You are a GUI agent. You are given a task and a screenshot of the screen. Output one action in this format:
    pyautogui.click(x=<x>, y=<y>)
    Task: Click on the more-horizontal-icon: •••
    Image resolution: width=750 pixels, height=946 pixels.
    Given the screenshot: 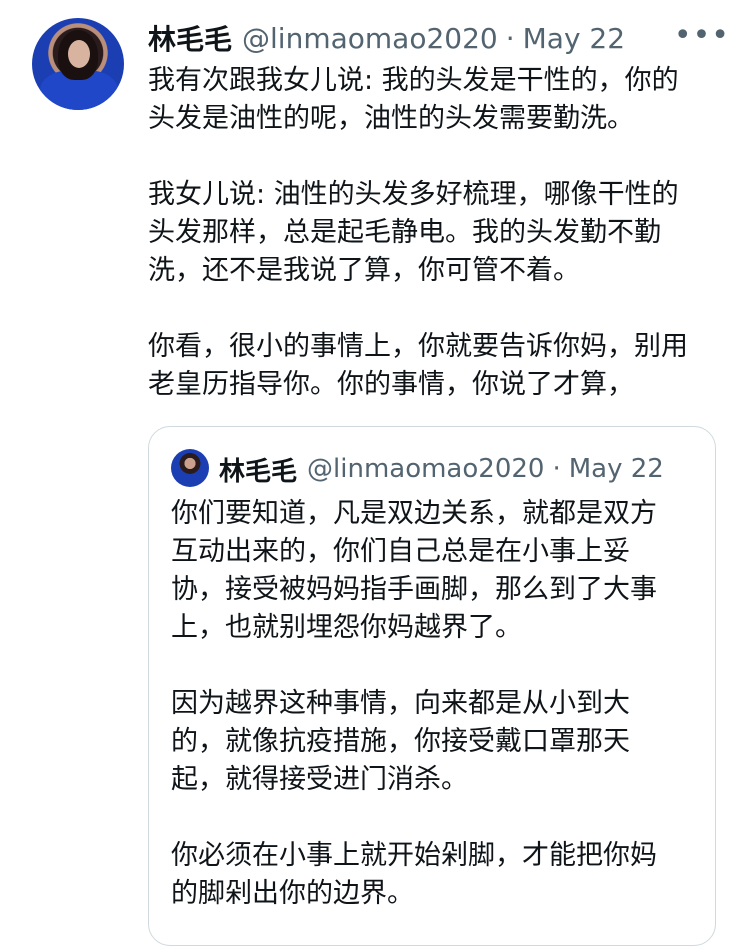 What is the action you would take?
    pyautogui.click(x=702, y=35)
    